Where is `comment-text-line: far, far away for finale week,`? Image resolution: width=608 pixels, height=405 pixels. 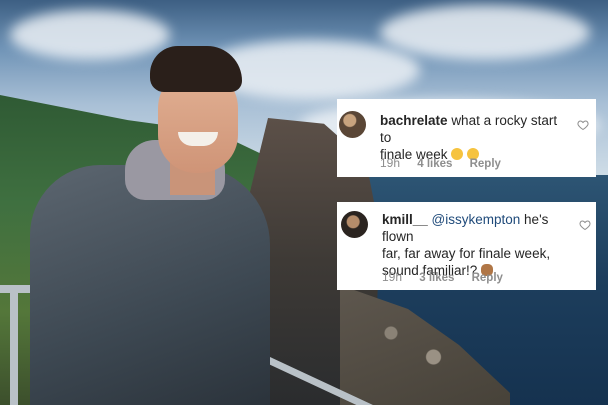
comment-text-line: far, far away for finale week, is located at coordinates (466, 253).